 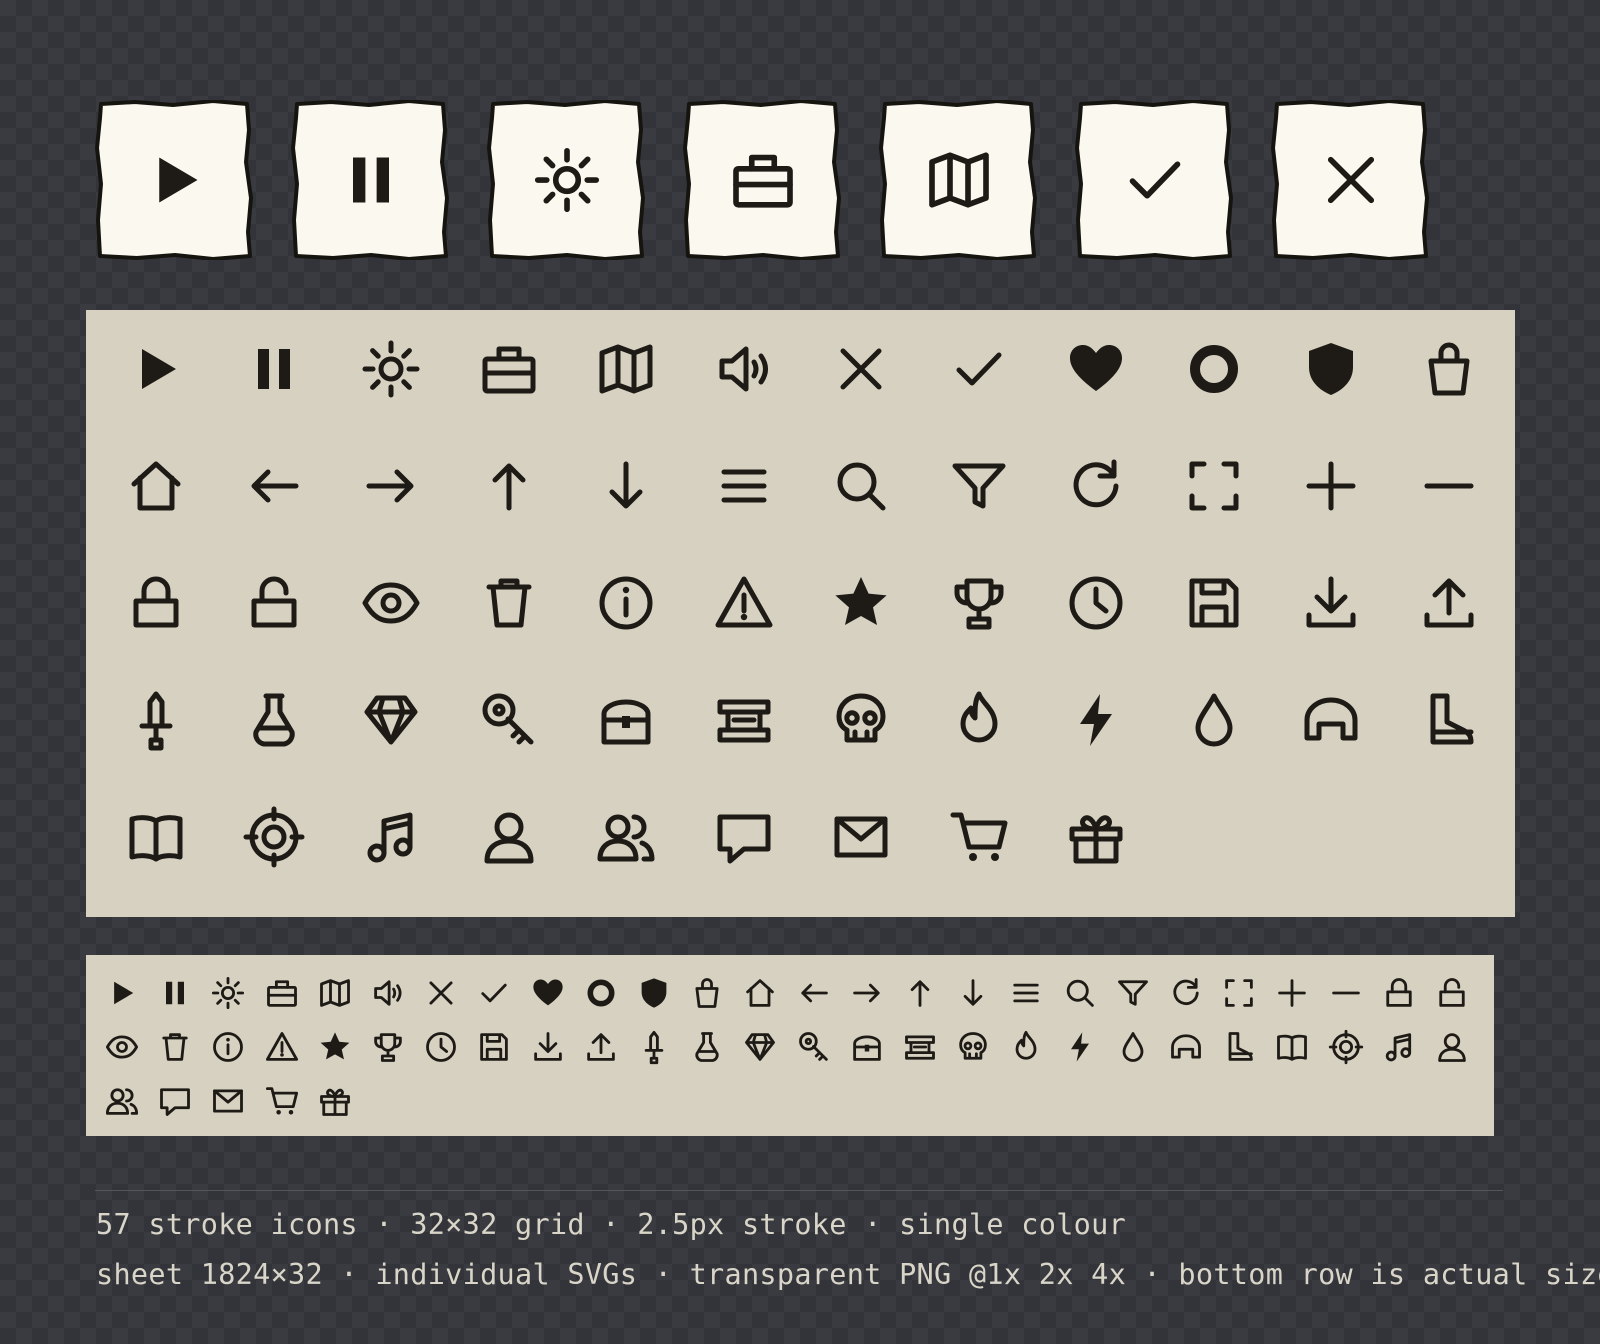 What do you see at coordinates (156, 369) in the screenshot?
I see `play-icon` at bounding box center [156, 369].